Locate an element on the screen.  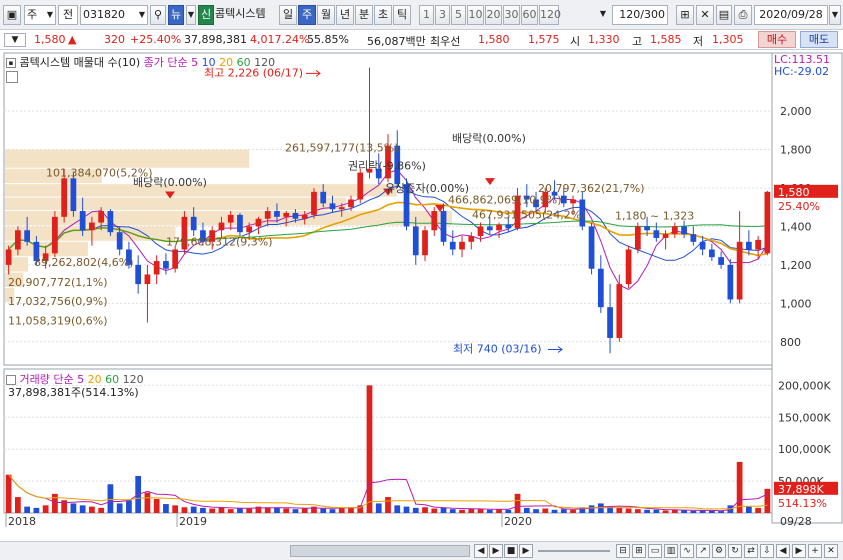
price-panel-title: 콤텍시스템 매물대 수(10) is located at coordinates (80, 62).